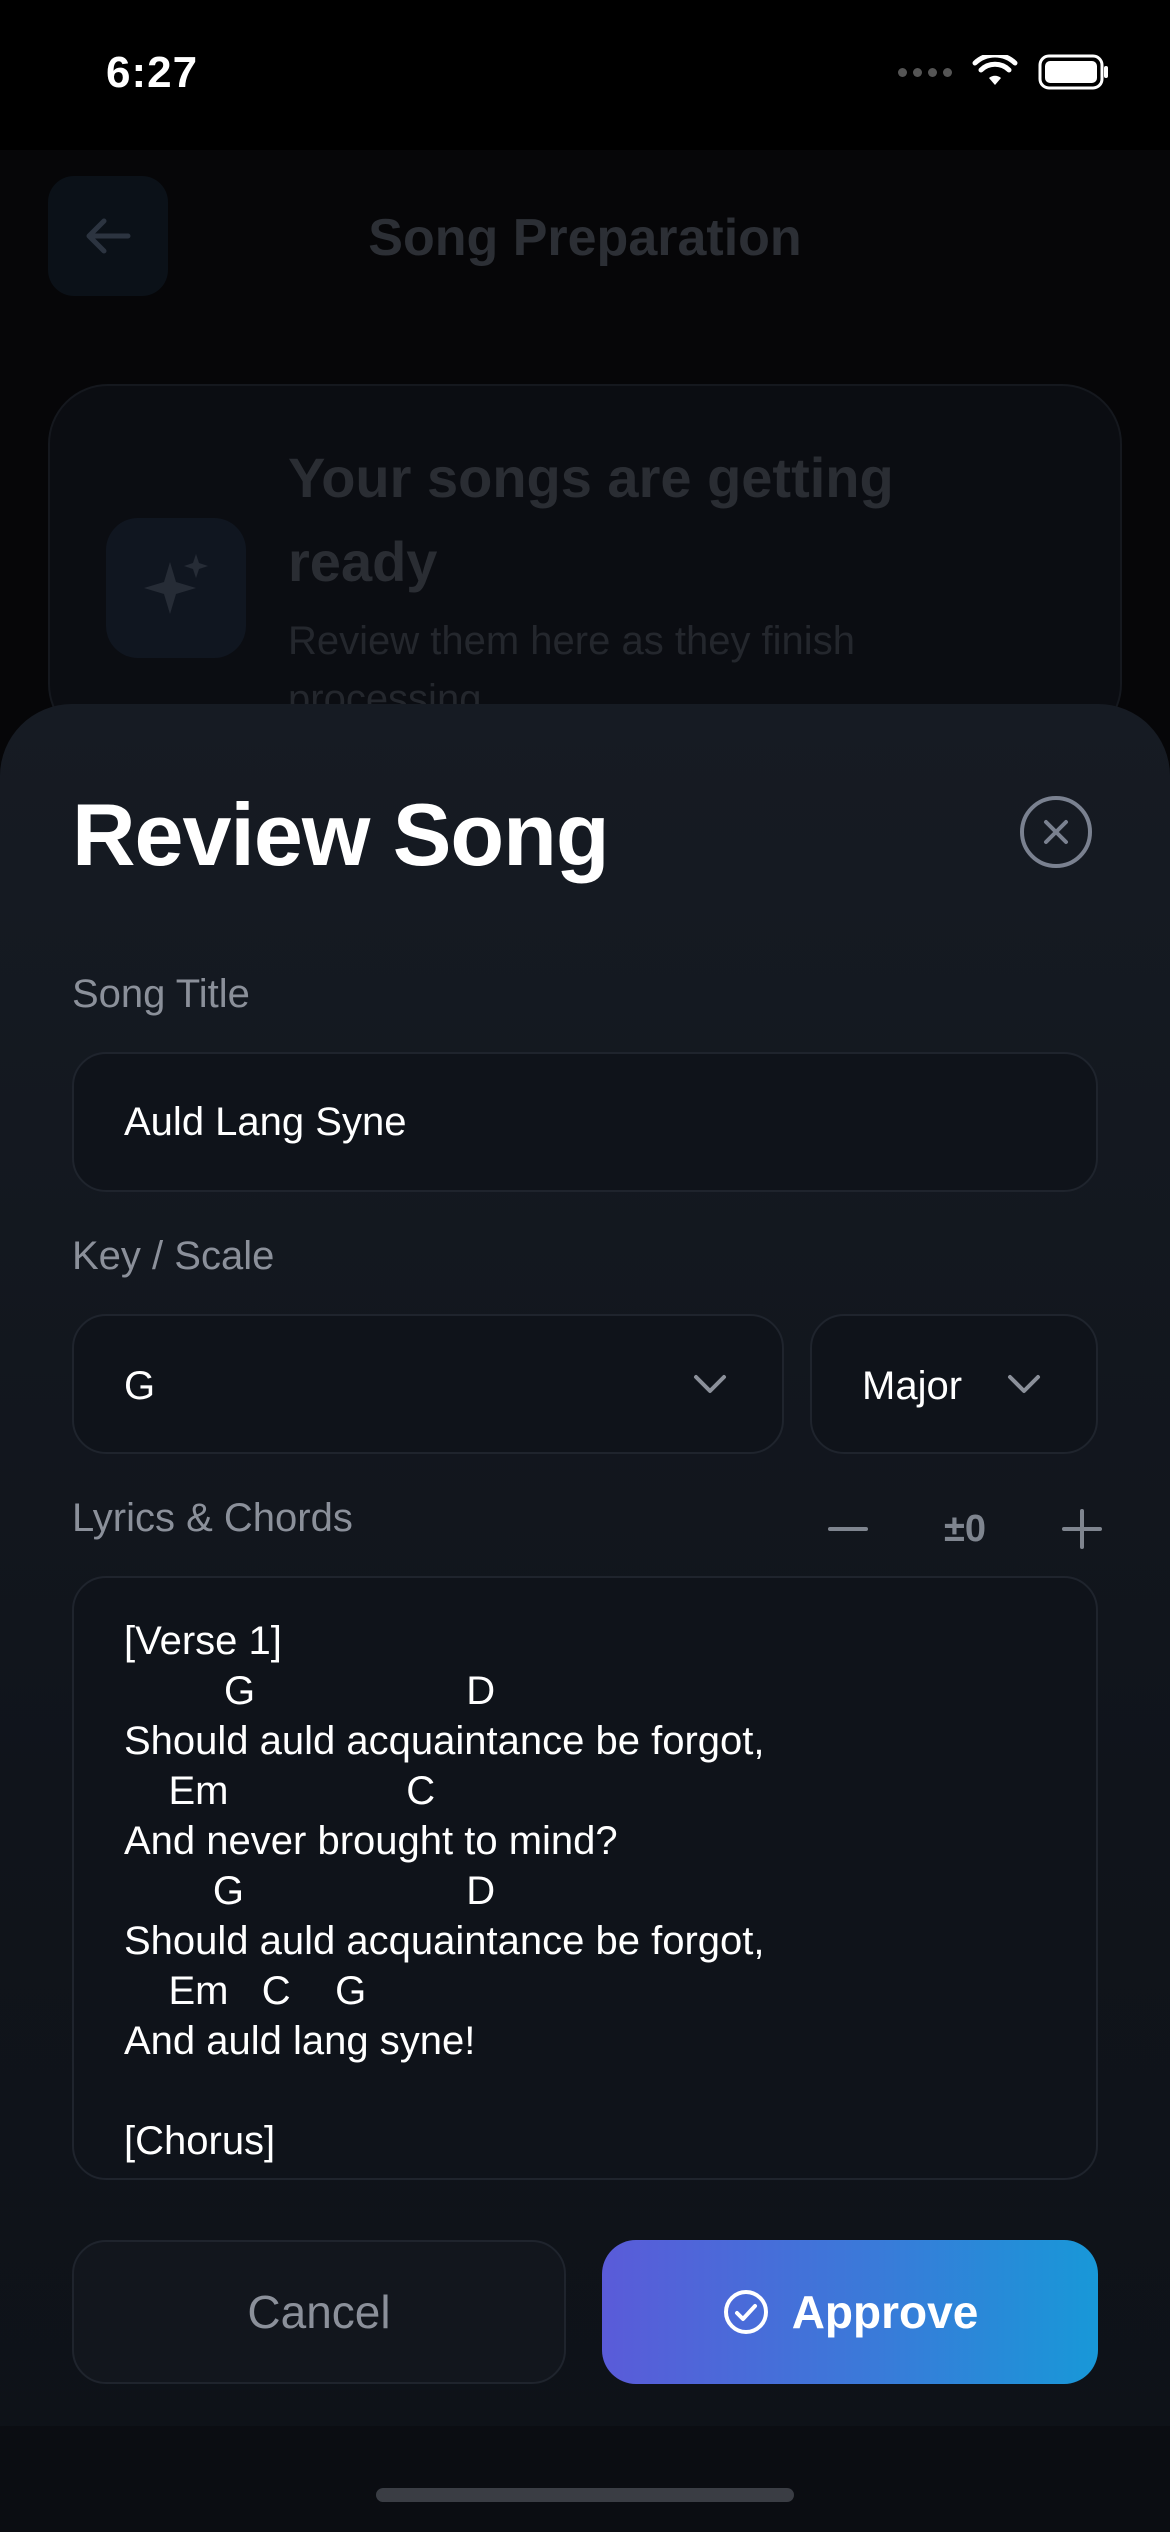 This screenshot has height=2532, width=1170. I want to click on key-scale-label: Key / Scale, so click(173, 1256).